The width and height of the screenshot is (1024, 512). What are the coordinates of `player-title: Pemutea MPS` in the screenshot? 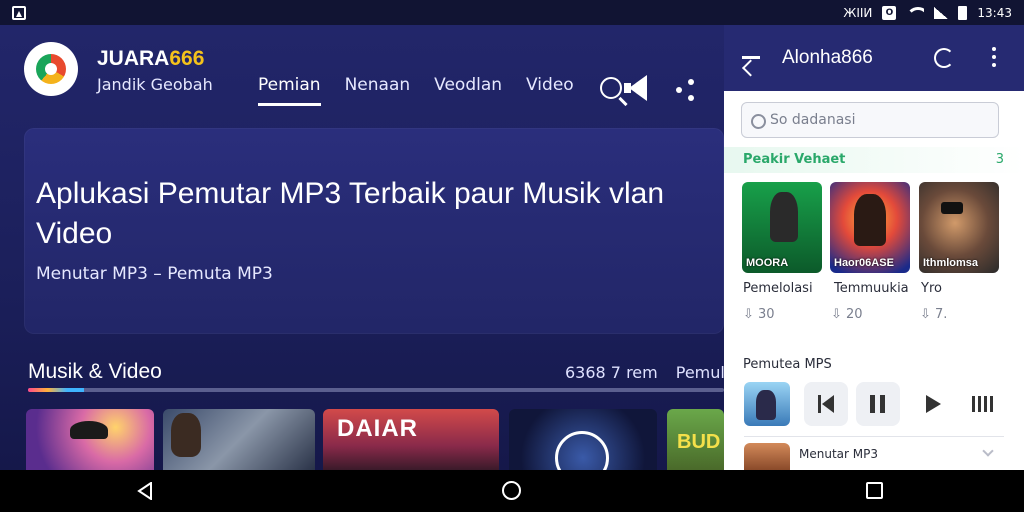 It's located at (787, 364).